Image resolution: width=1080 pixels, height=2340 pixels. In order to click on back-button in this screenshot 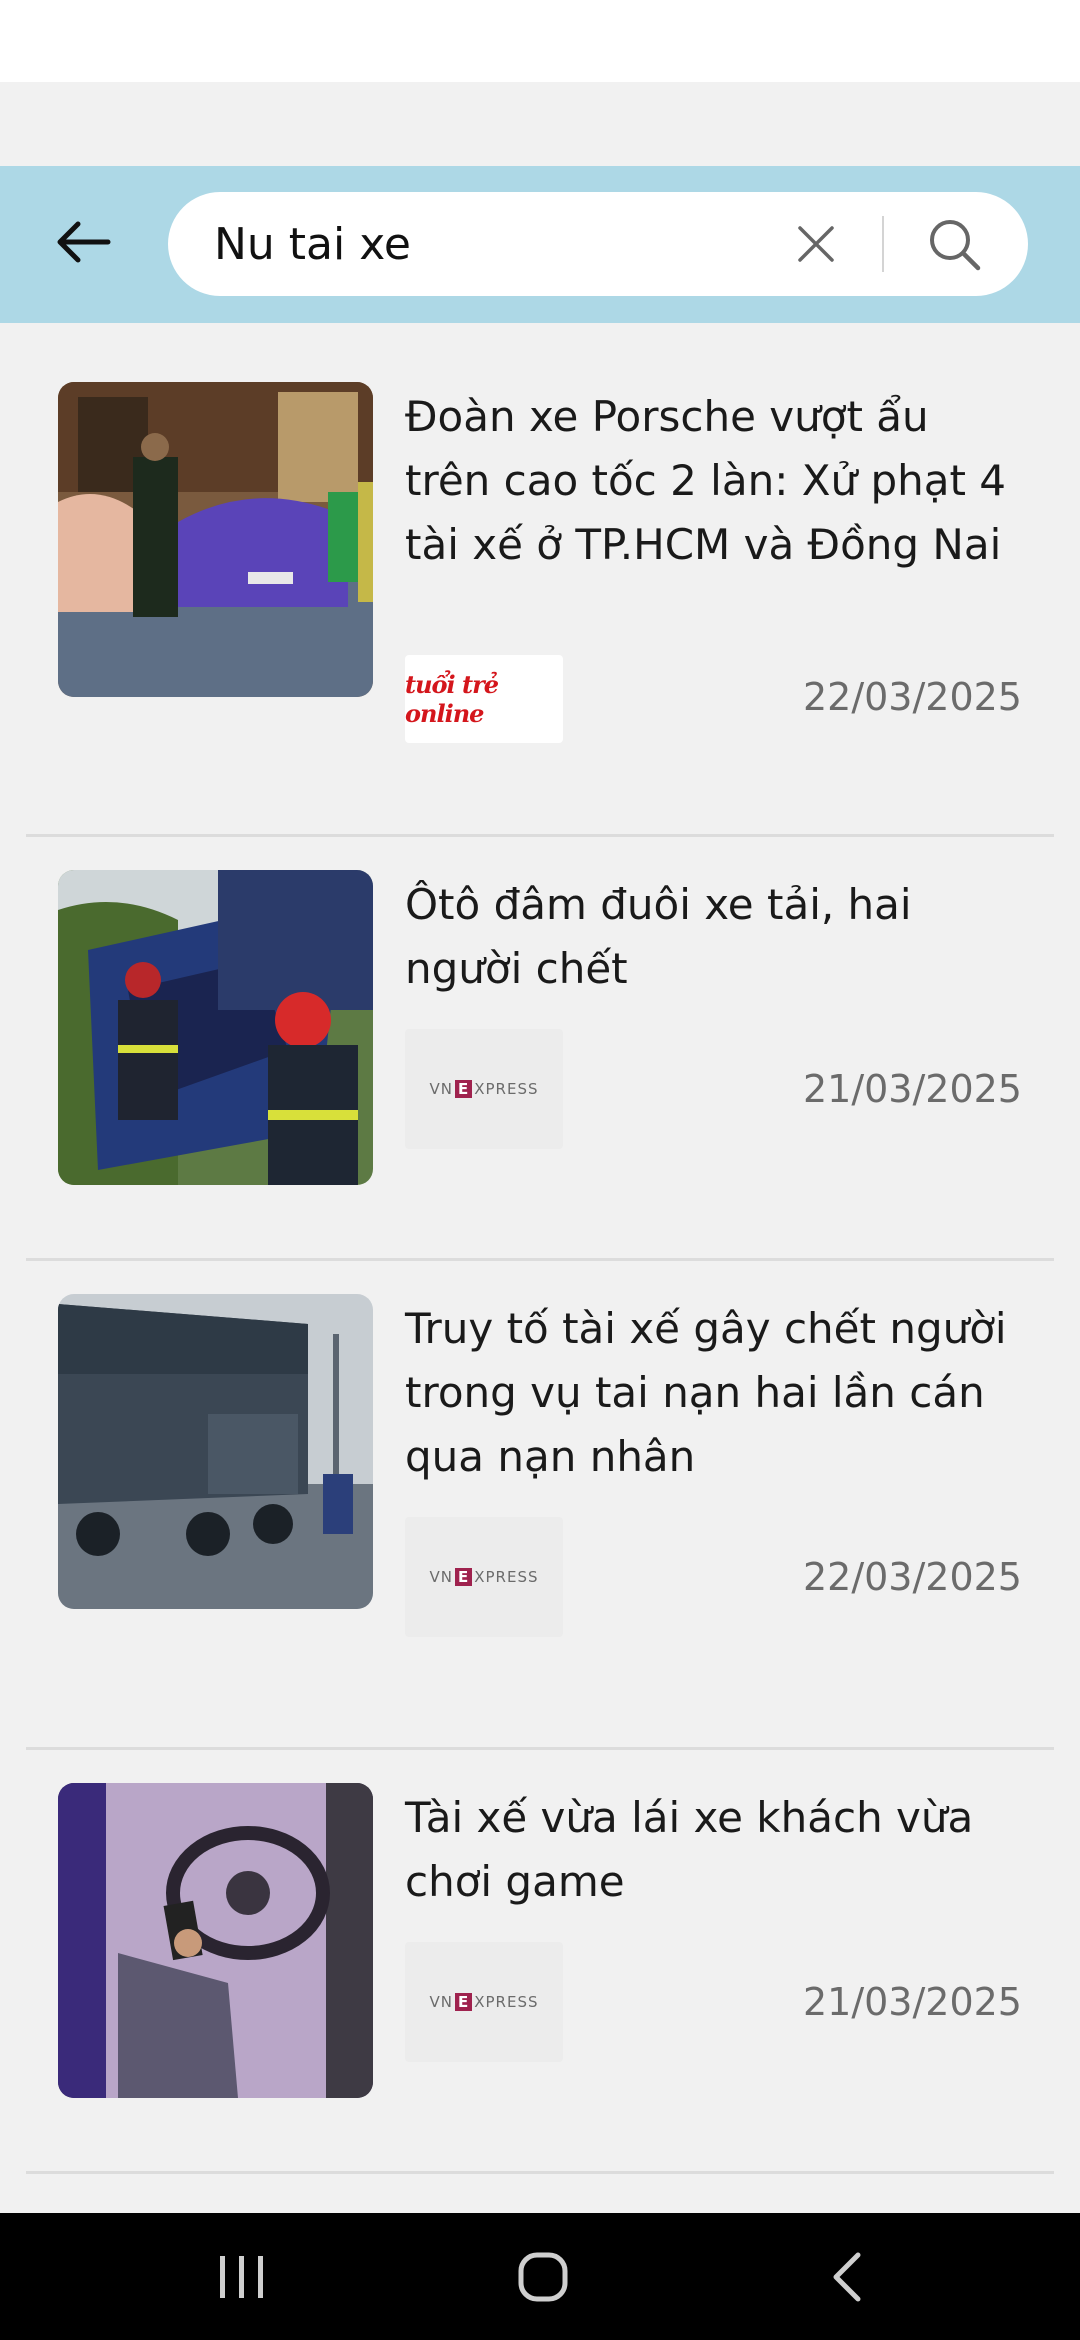, I will do `click(84, 242)`.